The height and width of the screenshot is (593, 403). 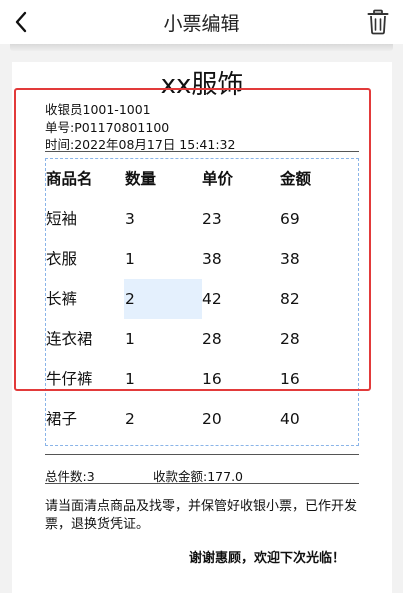 I want to click on item-name: 裙子, so click(x=85, y=419).